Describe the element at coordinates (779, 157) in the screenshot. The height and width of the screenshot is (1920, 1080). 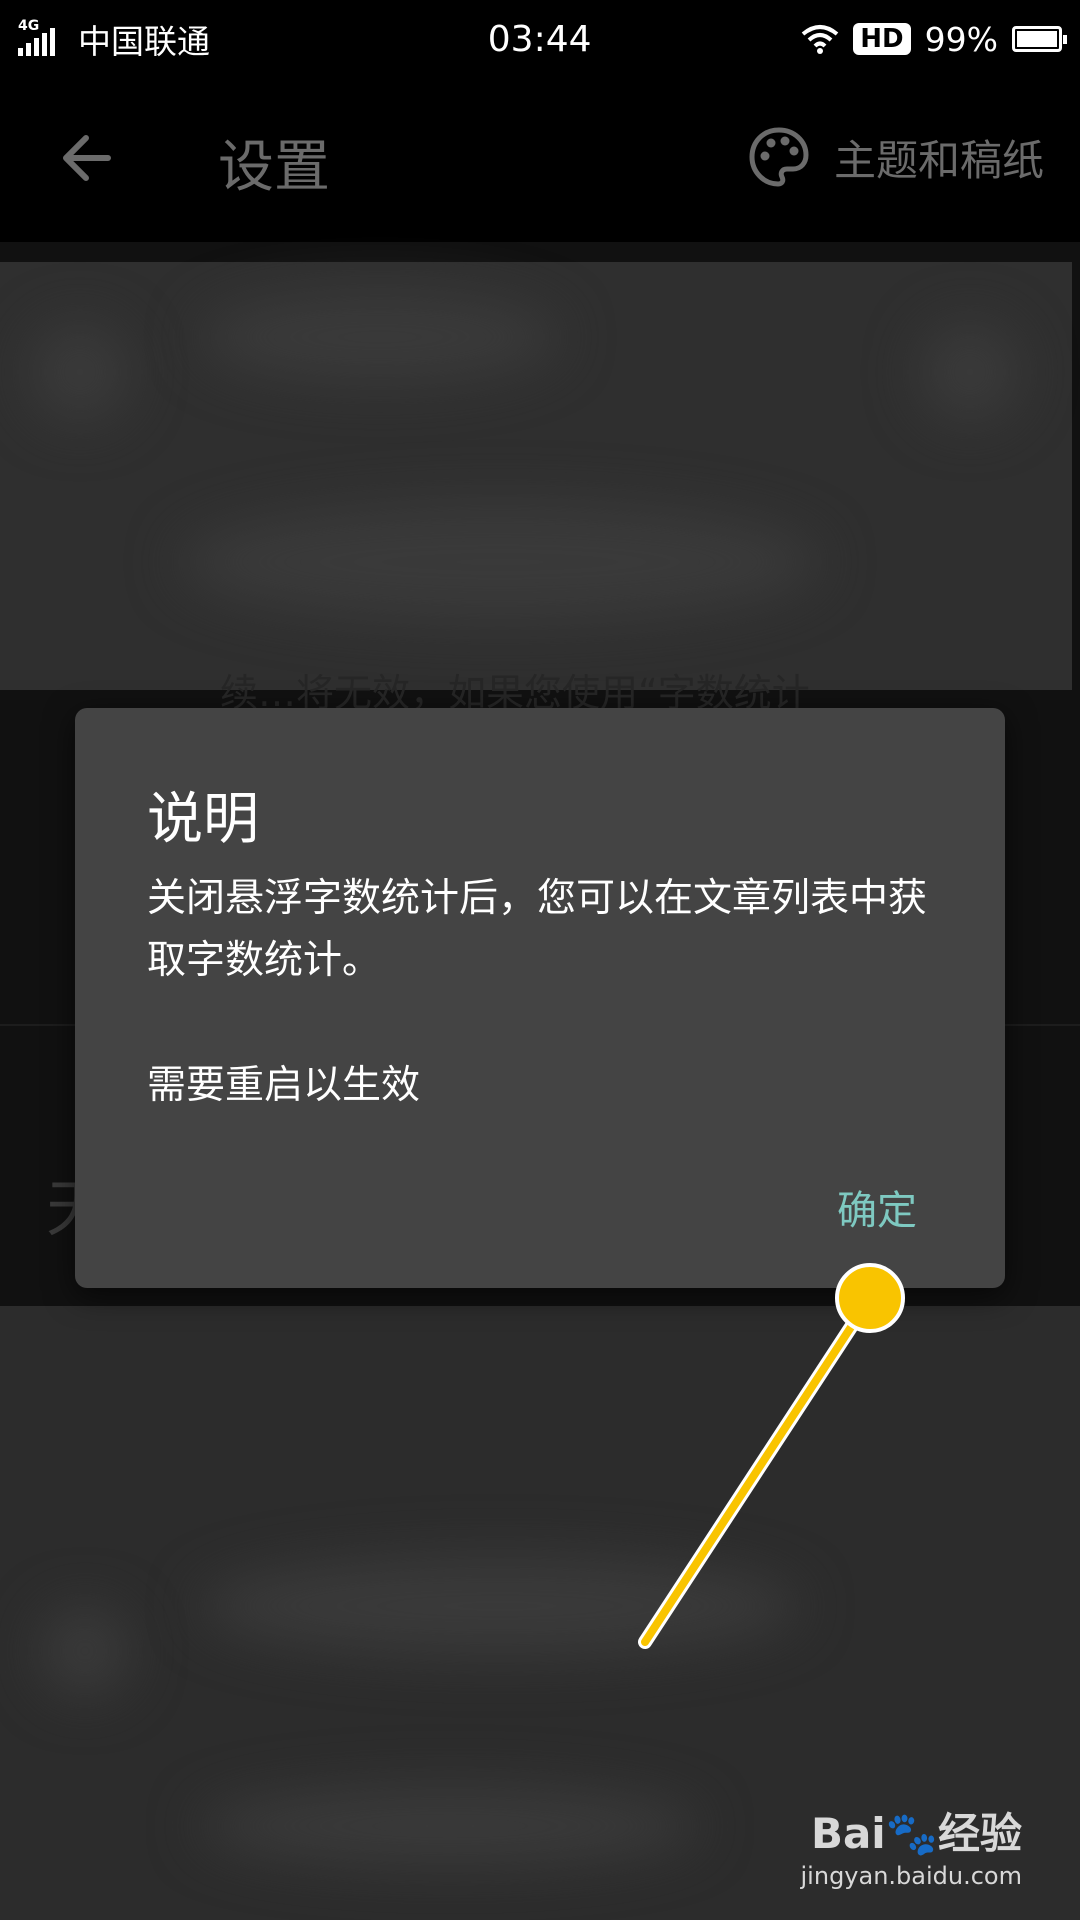
I see `palette-icon` at that location.